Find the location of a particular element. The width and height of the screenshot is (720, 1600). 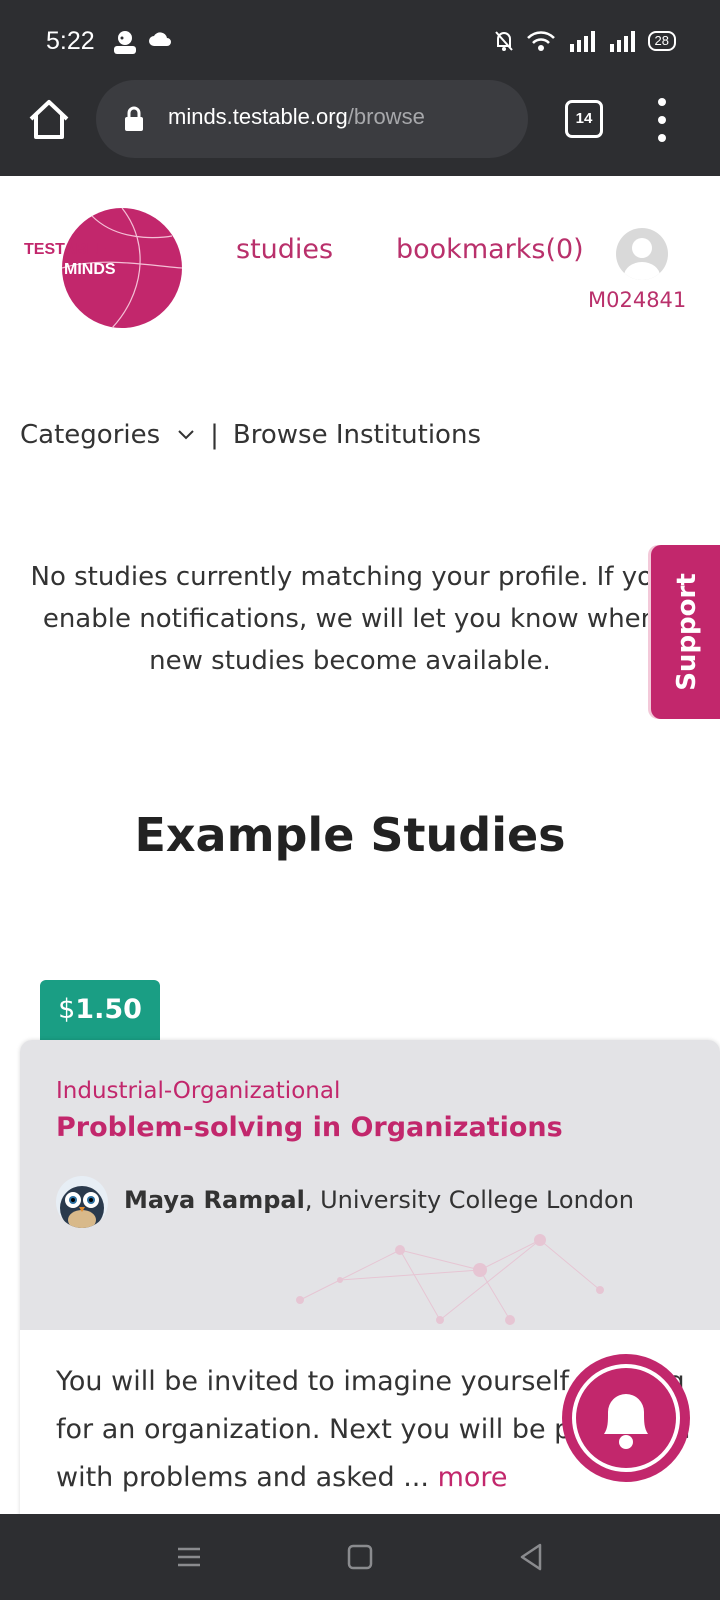

battery-icon: 28 is located at coordinates (661, 41).